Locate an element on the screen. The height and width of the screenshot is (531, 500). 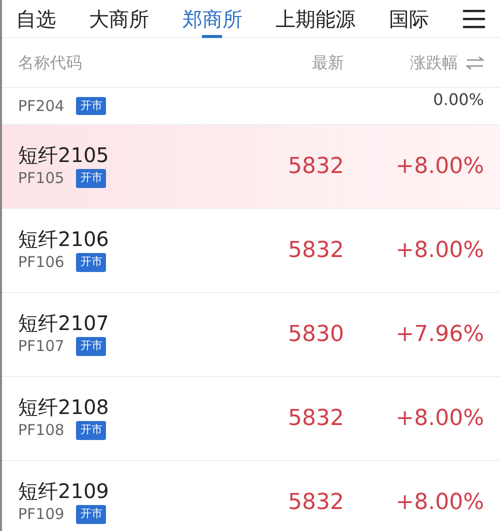
change-percent: +7.96% is located at coordinates (440, 334).